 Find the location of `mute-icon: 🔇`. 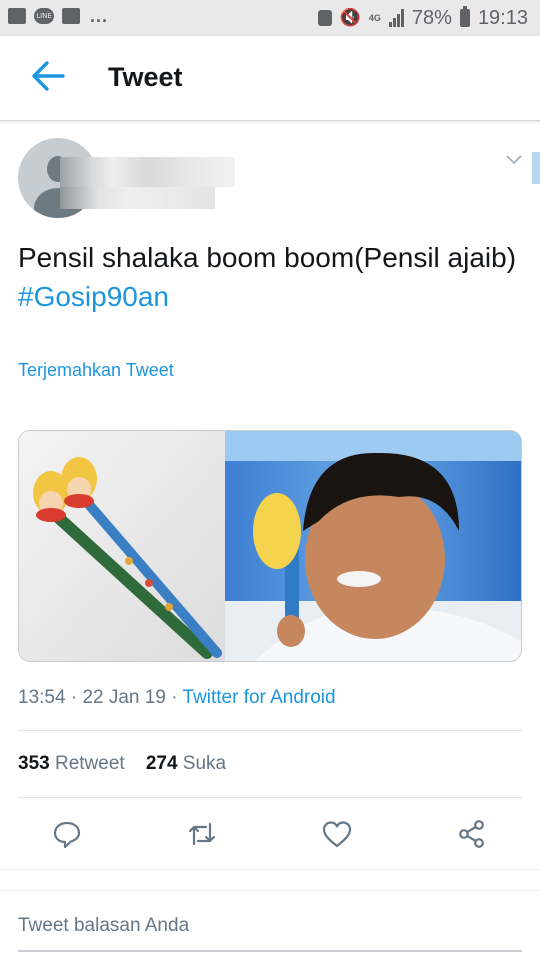

mute-icon: 🔇 is located at coordinates (350, 17).